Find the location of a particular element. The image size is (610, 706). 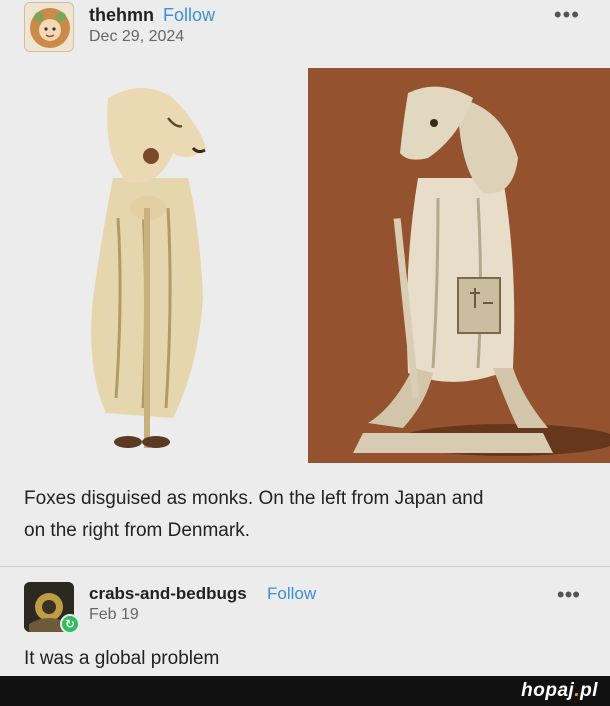

watermark-bar: hopaj.pl is located at coordinates (305, 691).